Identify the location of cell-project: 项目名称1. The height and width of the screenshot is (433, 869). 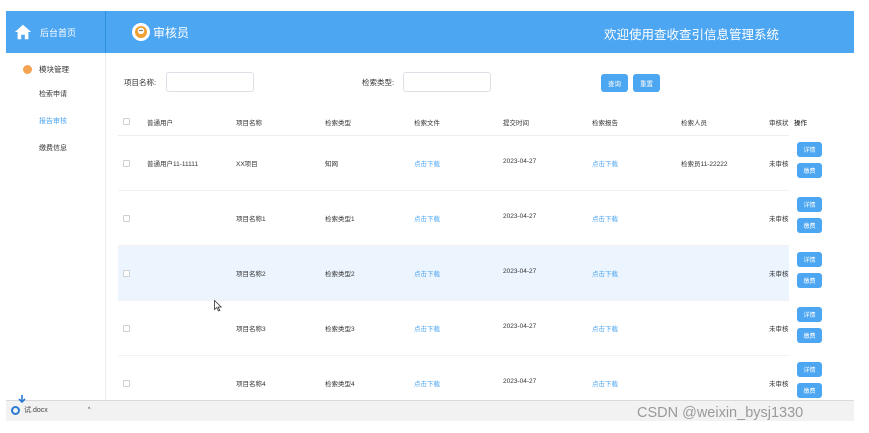
(251, 219).